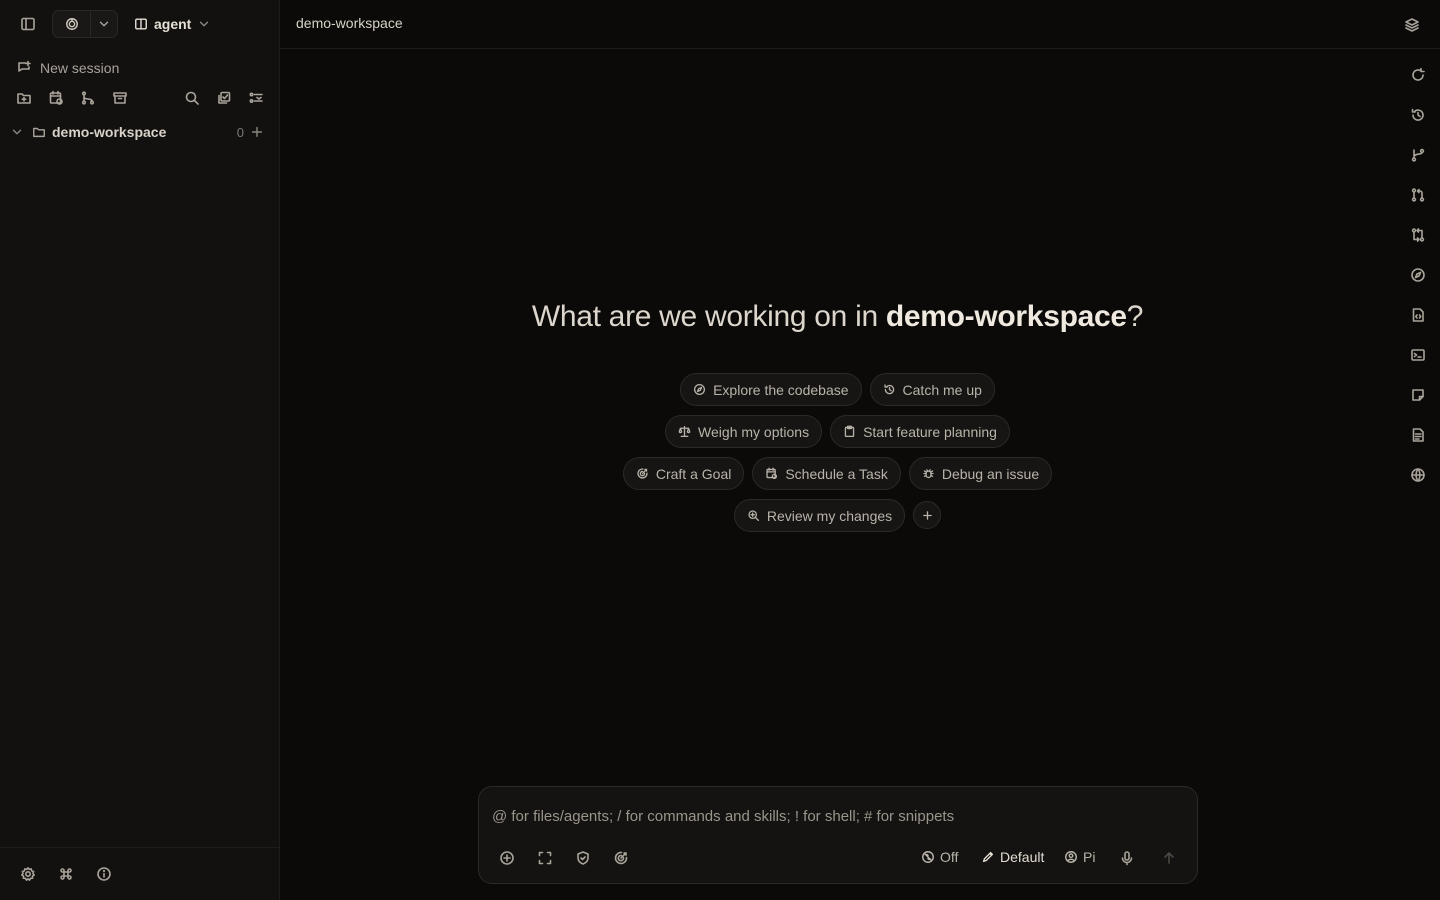  I want to click on suggestions-row-1: Explore the codebase Catch me up, so click(837, 389).